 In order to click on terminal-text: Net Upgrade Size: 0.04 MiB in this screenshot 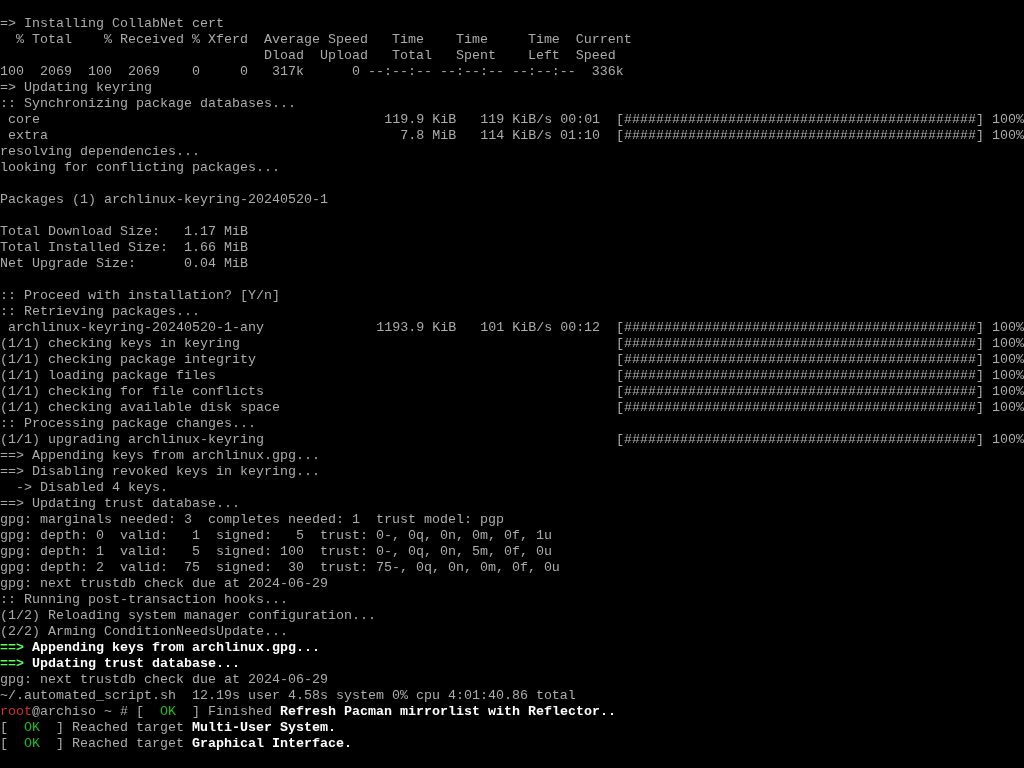, I will do `click(124, 264)`.